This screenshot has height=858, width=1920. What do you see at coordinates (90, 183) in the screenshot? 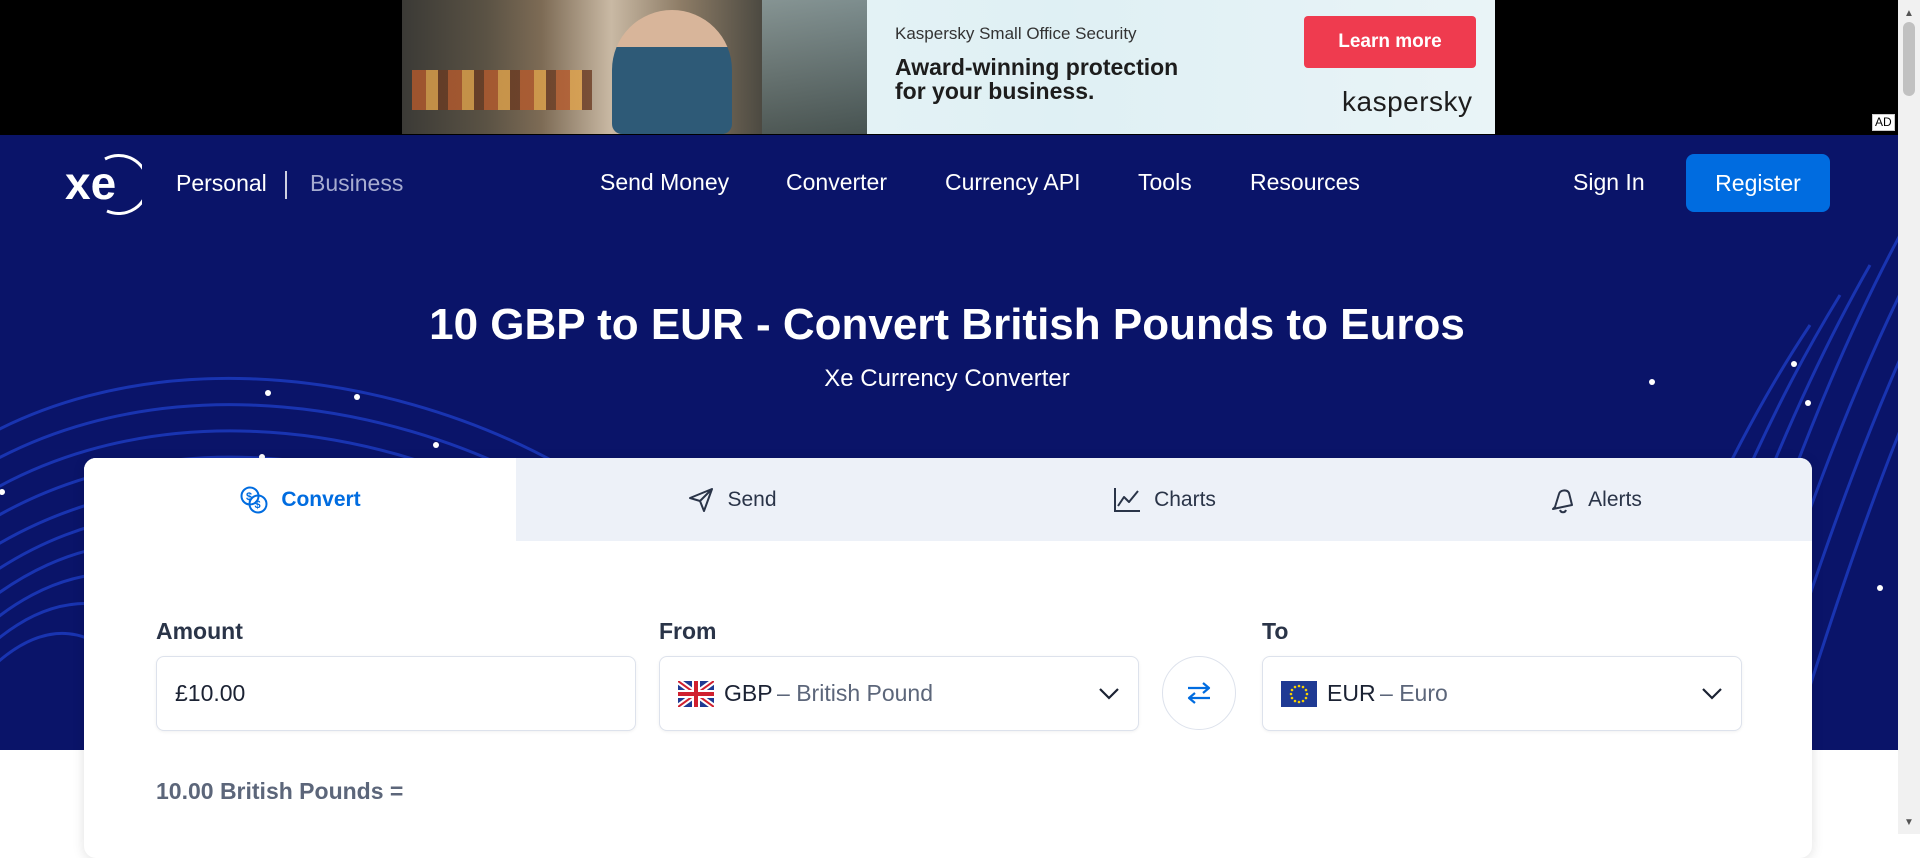
I see `svg-text: xe` at bounding box center [90, 183].